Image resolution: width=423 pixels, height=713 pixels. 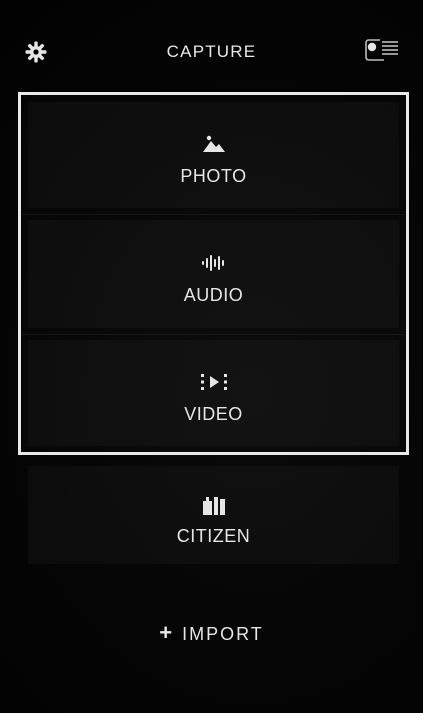 I want to click on image-icon, so click(x=214, y=144).